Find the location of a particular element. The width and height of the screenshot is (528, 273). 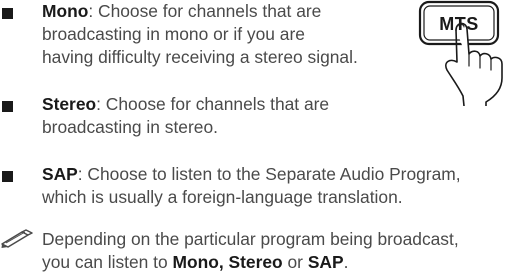

note-option-sap: SAP is located at coordinates (325, 262).